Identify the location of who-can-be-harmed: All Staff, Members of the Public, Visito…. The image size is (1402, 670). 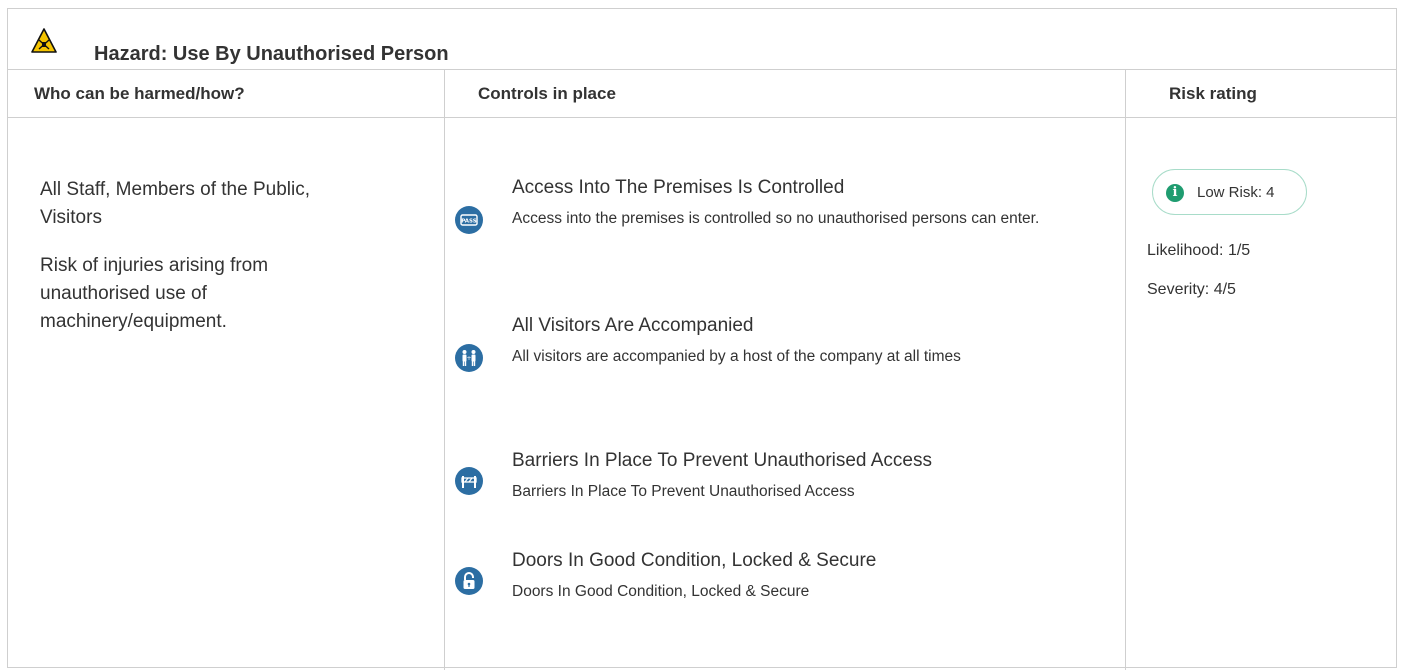
(205, 266).